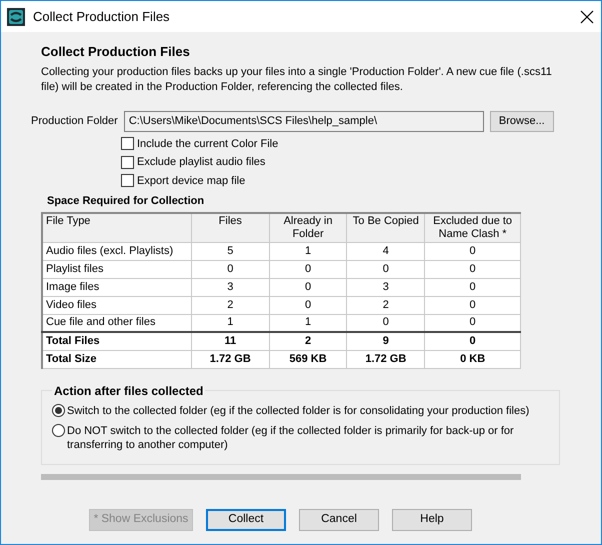 Image resolution: width=602 pixels, height=545 pixels. I want to click on cancel-button: Cancel, so click(339, 520).